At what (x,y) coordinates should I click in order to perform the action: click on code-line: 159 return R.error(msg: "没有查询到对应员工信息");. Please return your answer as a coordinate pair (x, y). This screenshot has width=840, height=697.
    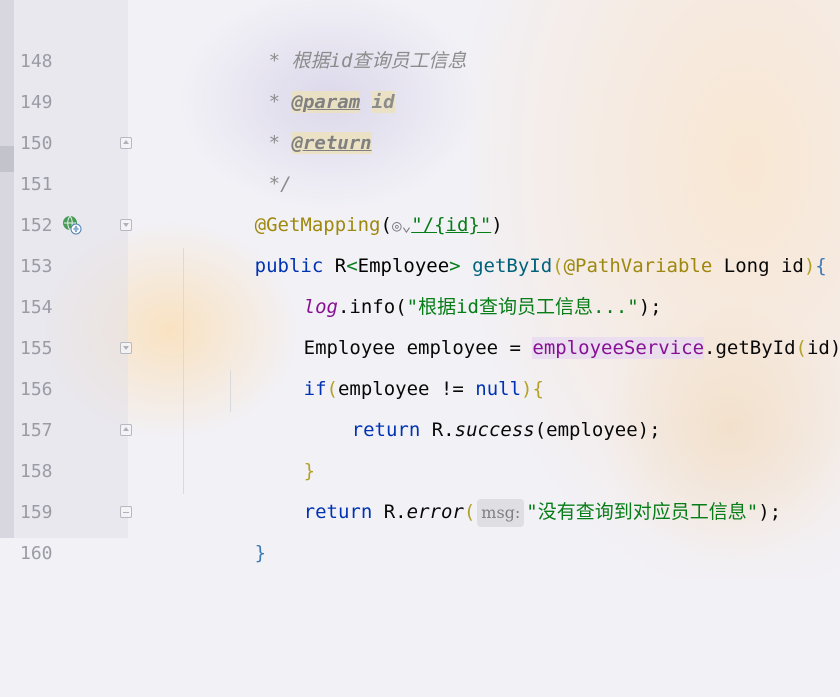
    Looking at the image, I should click on (420, 489).